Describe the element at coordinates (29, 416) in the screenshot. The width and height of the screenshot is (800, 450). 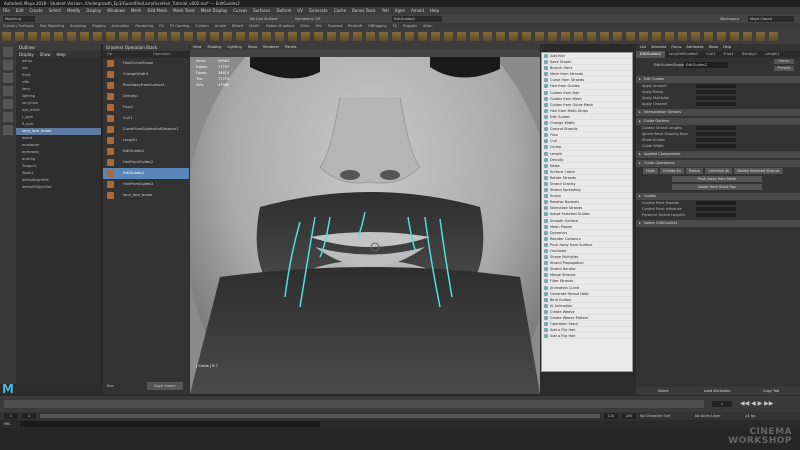
I see `range-min-field: 1` at that location.